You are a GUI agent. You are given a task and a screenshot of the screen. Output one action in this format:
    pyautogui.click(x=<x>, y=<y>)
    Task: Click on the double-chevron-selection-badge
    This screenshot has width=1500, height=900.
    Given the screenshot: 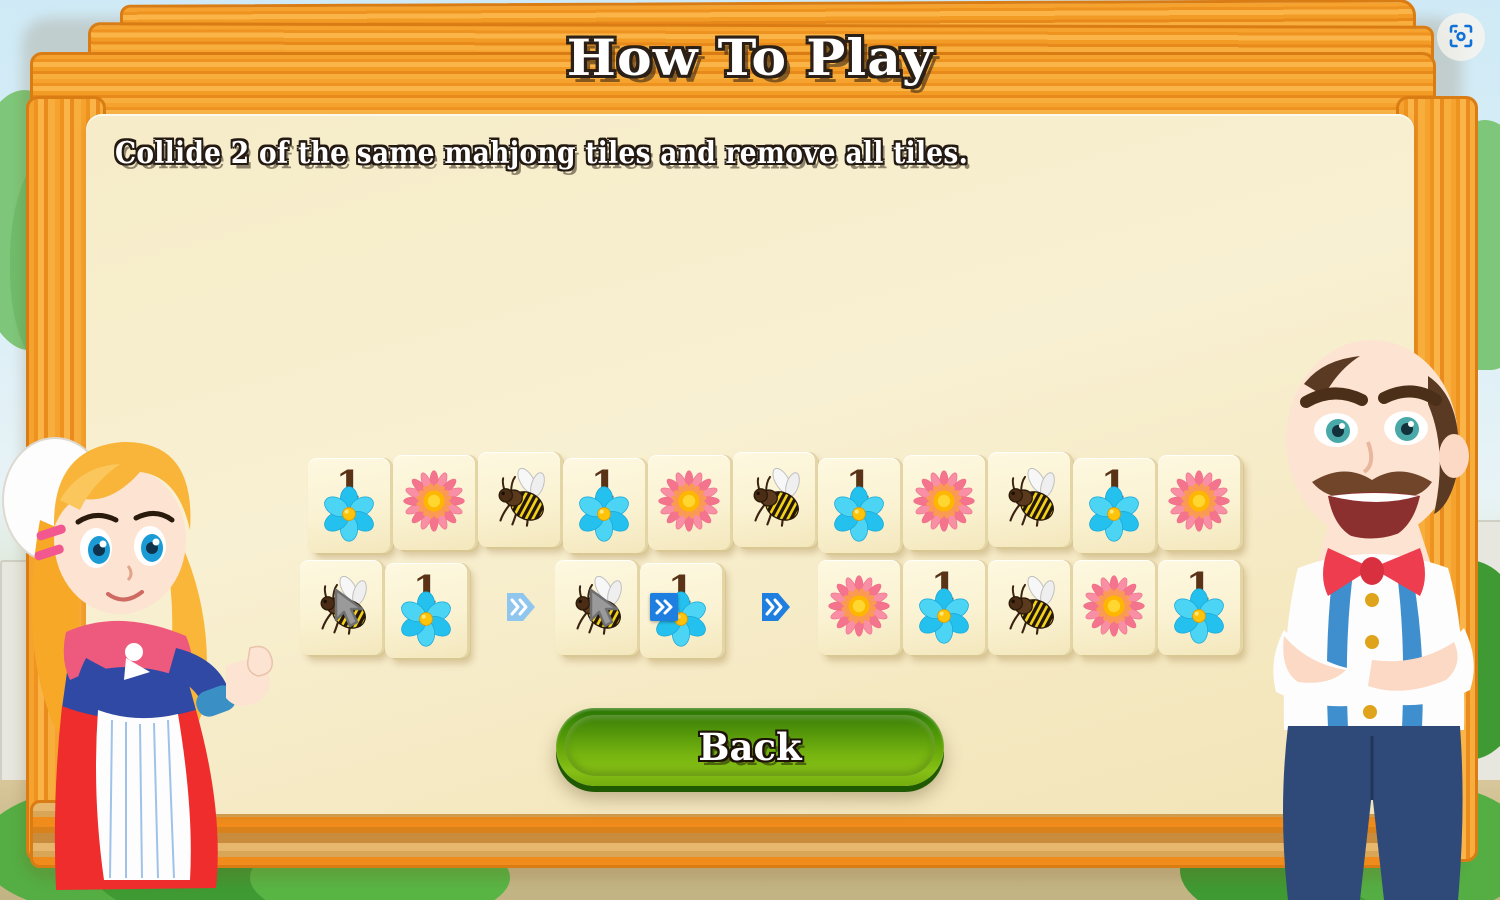 What is the action you would take?
    pyautogui.click(x=664, y=607)
    